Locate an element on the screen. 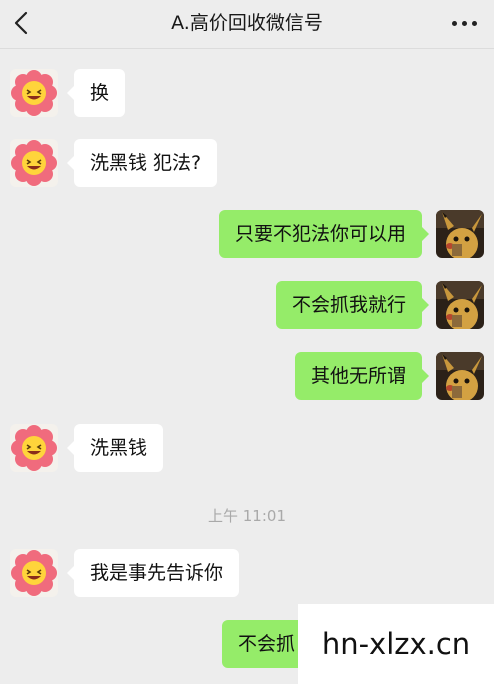 The width and height of the screenshot is (494, 684). message-timestamp: 上午 11:01 is located at coordinates (247, 516).